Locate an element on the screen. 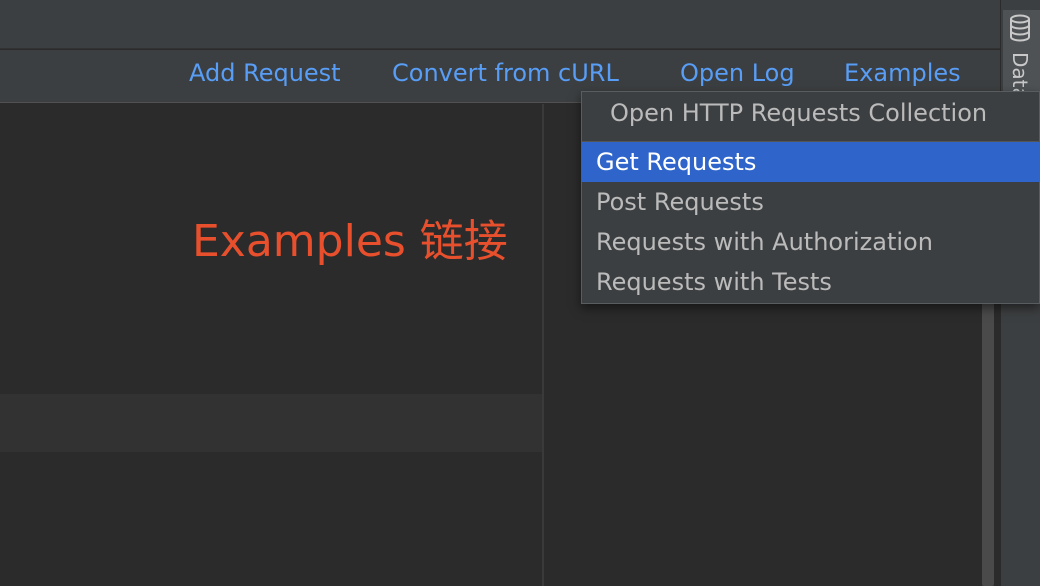  annotation-text: Examples 链接 is located at coordinates (350, 241).